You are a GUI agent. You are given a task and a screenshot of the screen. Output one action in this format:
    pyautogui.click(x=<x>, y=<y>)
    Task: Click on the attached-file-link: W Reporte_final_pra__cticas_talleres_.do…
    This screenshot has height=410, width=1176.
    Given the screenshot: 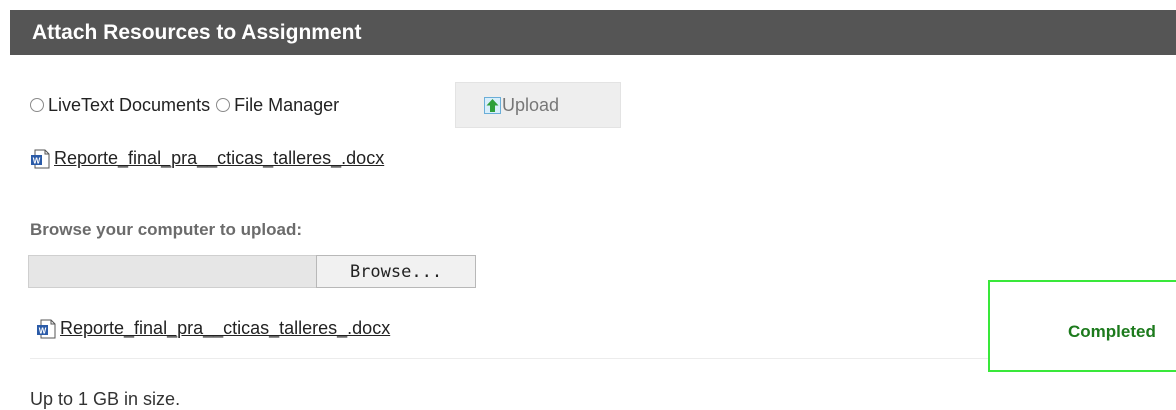 What is the action you would take?
    pyautogui.click(x=207, y=158)
    